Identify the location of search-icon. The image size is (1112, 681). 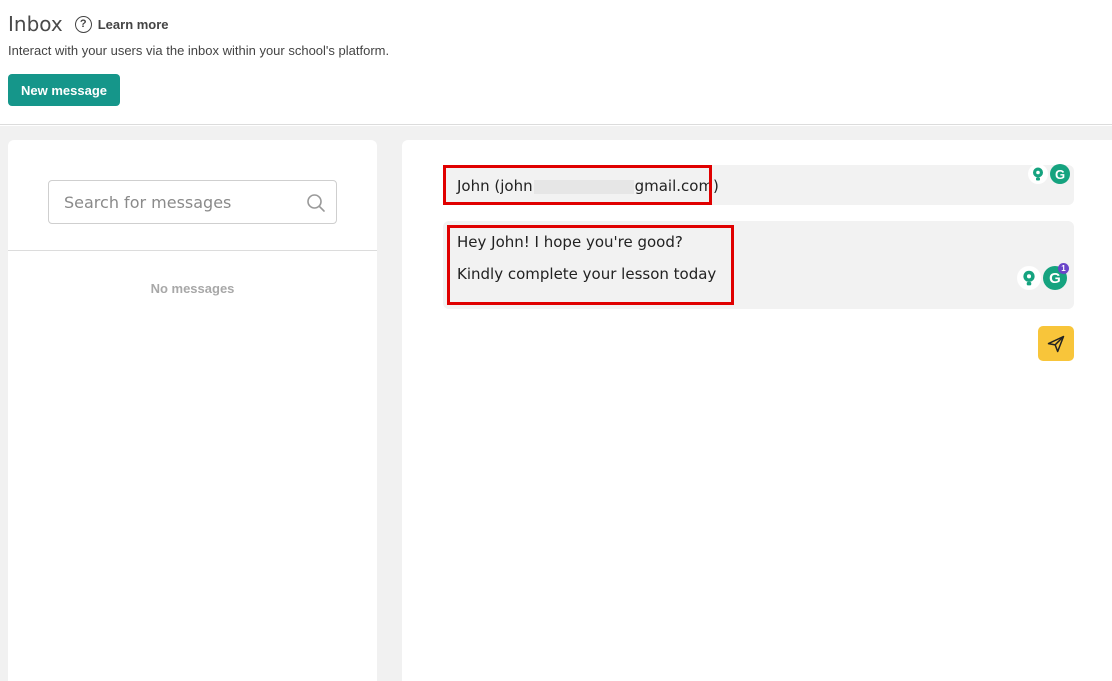
(316, 203).